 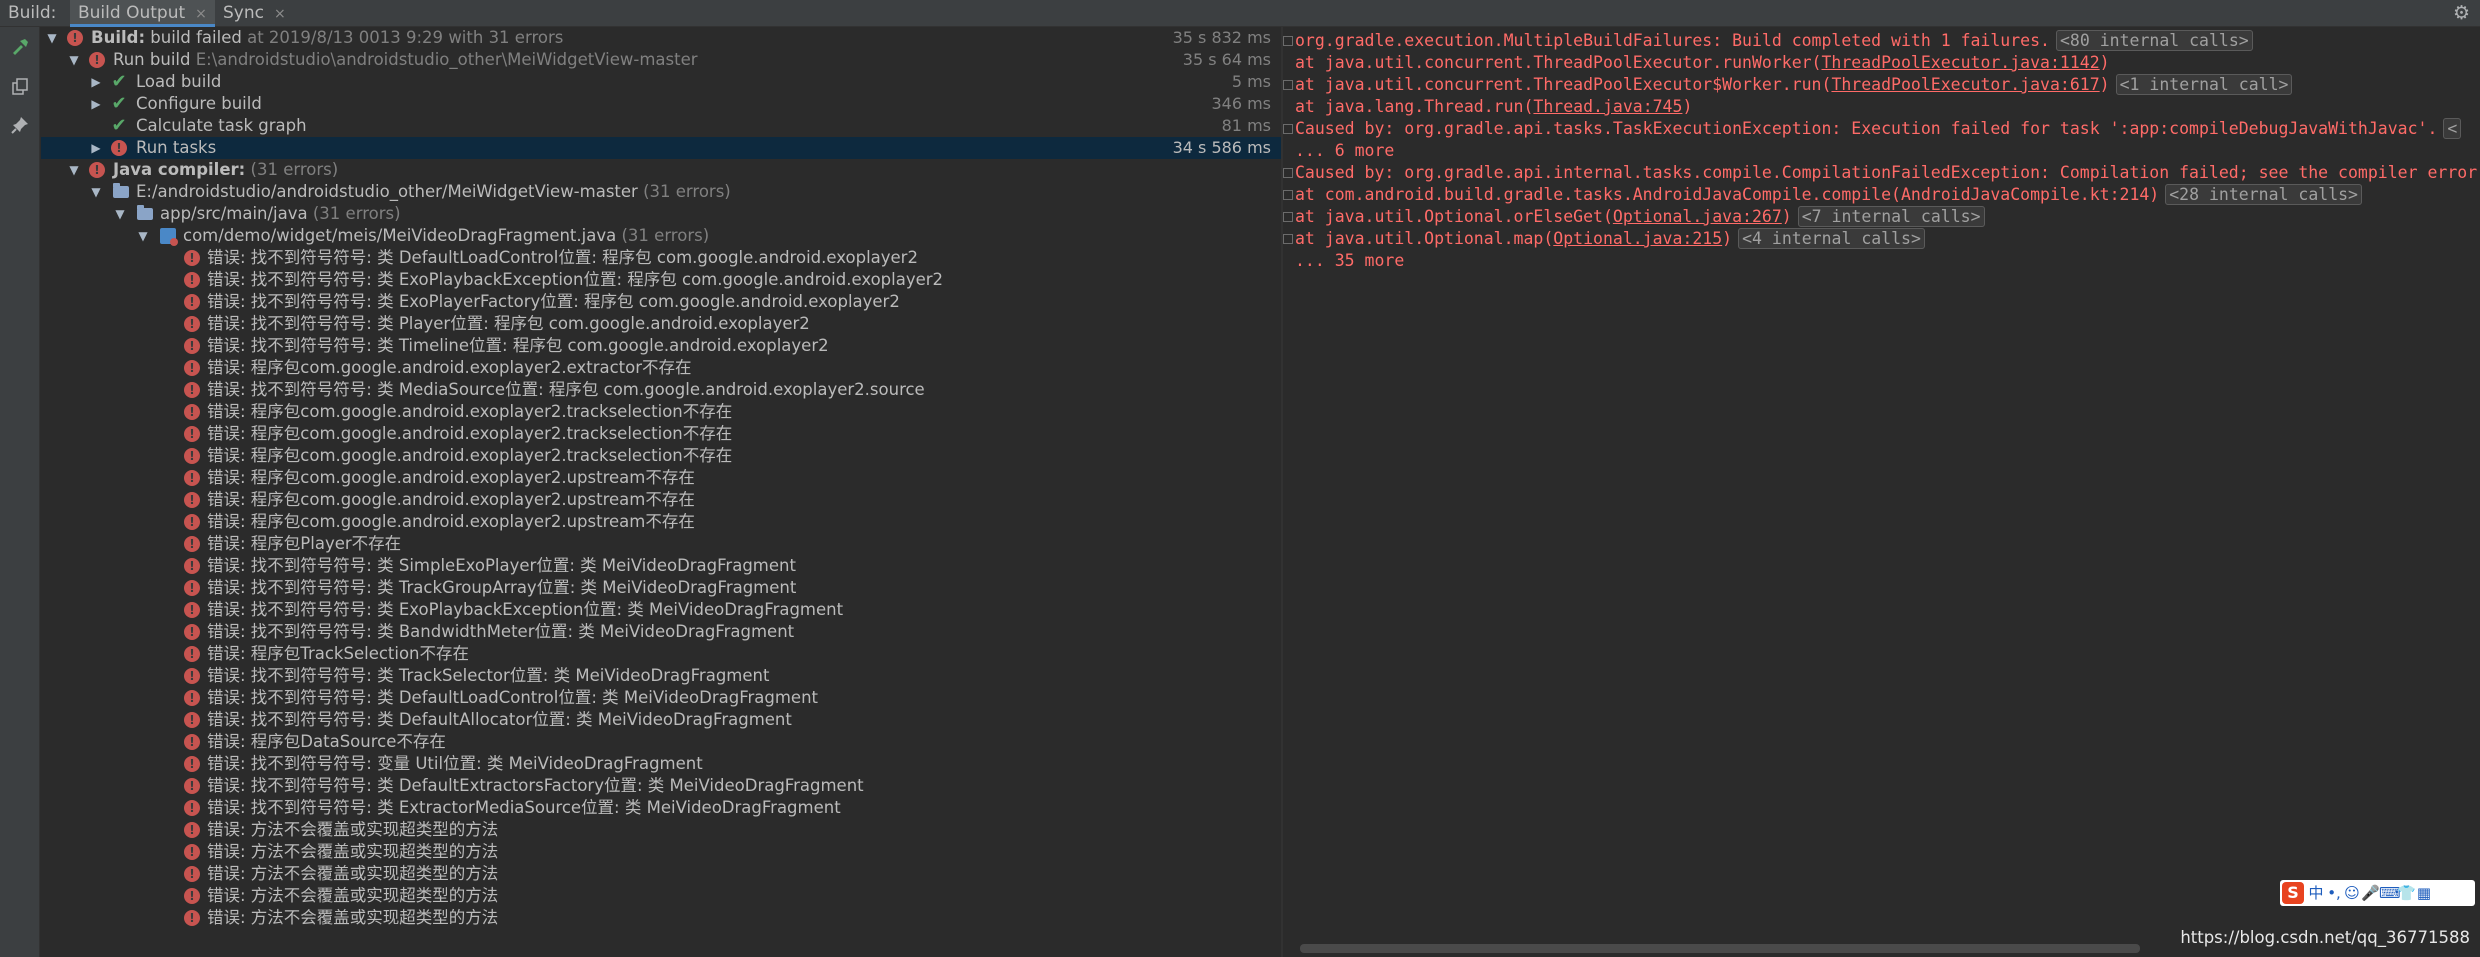 I want to click on internal-calls-fold: <4 internal calls>, so click(x=1831, y=238).